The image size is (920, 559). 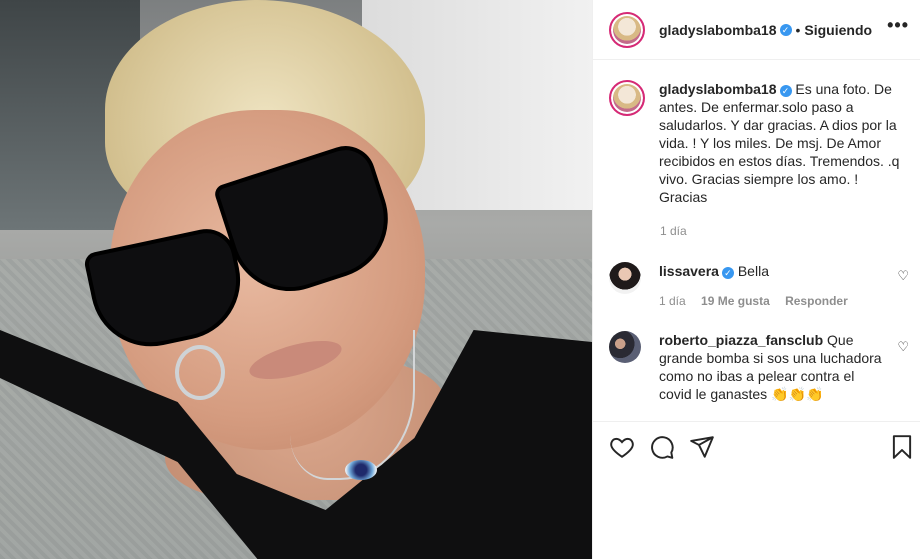 What do you see at coordinates (797, 394) in the screenshot?
I see `clapping-hands-icon: 👏👏👏` at bounding box center [797, 394].